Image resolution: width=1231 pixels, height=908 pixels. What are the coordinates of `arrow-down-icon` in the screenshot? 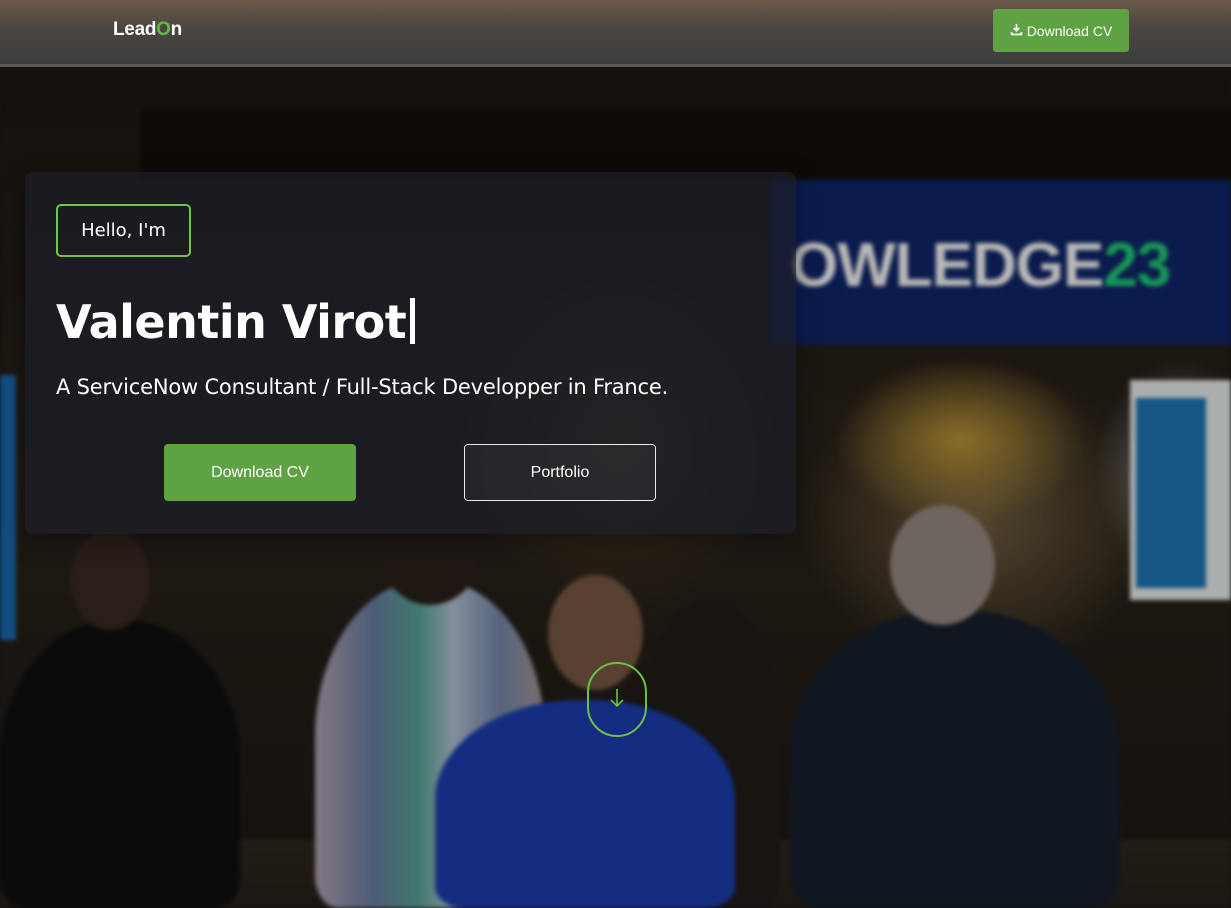 It's located at (617, 700).